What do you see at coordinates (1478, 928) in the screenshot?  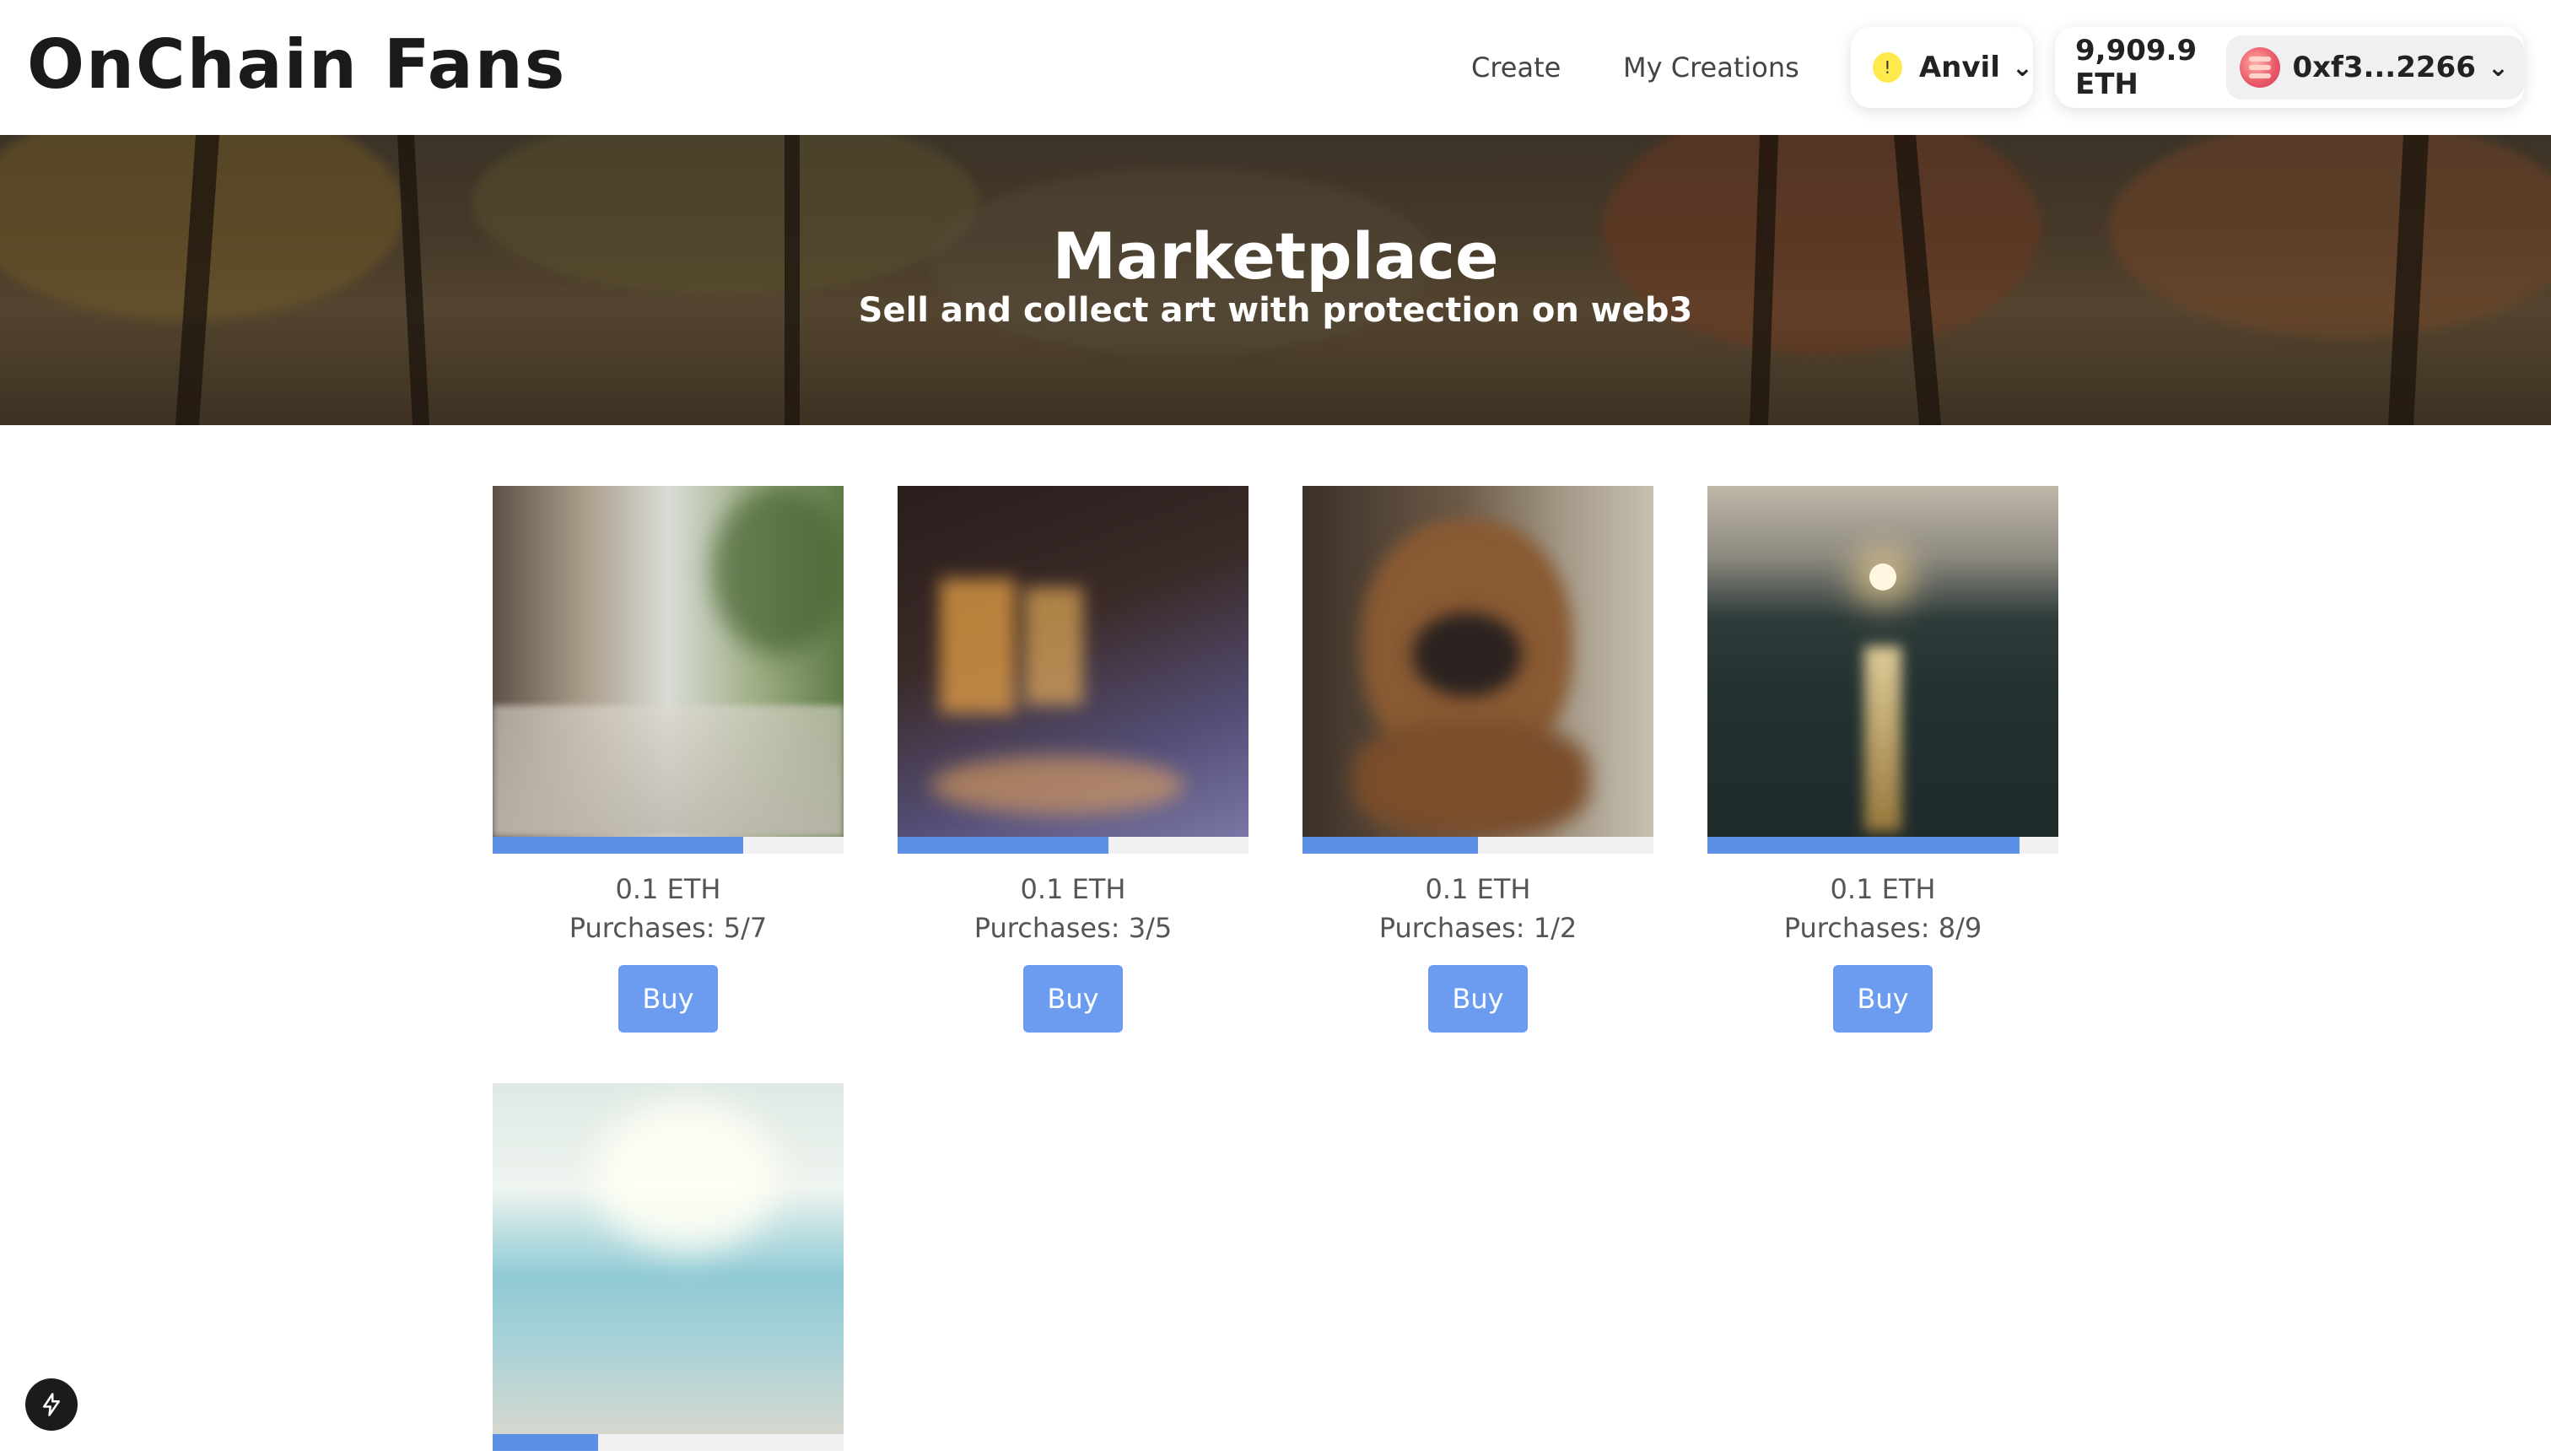 I see `listing-purchases: Purchases: 1/2` at bounding box center [1478, 928].